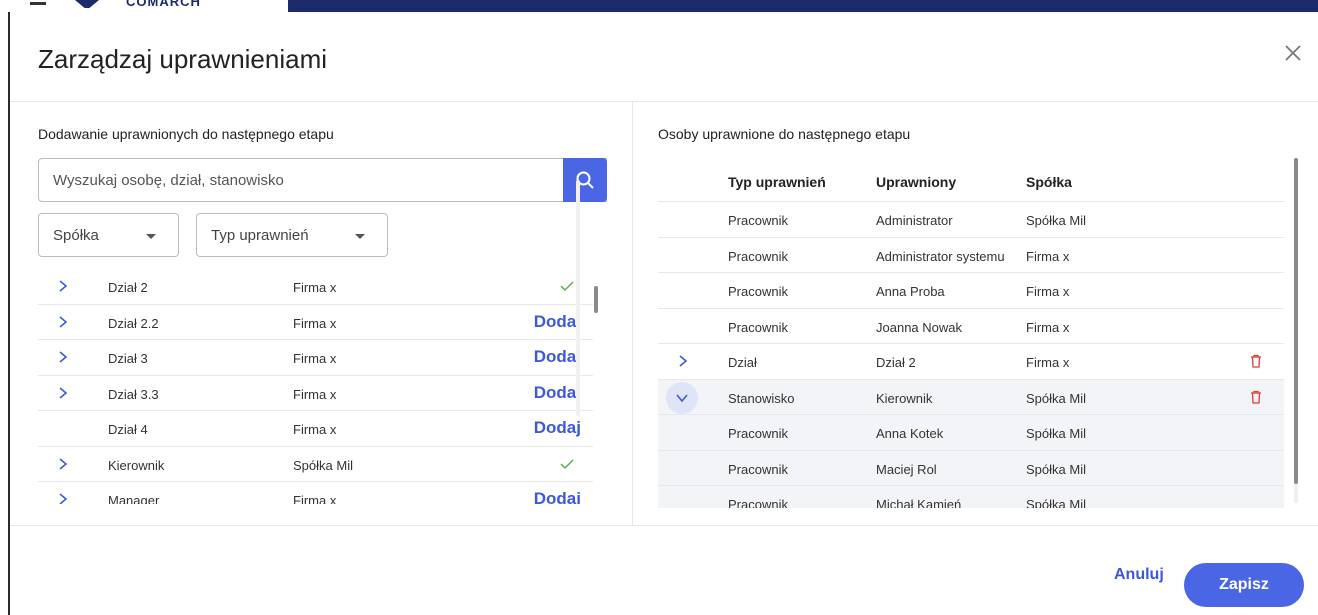 The width and height of the screenshot is (1318, 615). I want to click on cell-person: Administrator systemu, so click(940, 256).